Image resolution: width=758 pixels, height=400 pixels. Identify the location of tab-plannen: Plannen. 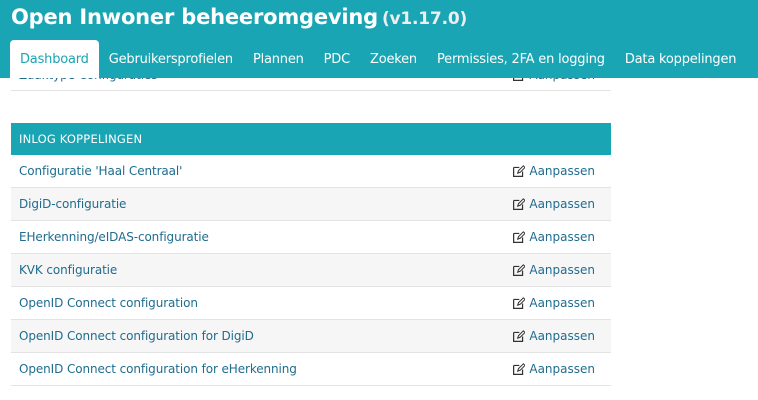
(278, 59).